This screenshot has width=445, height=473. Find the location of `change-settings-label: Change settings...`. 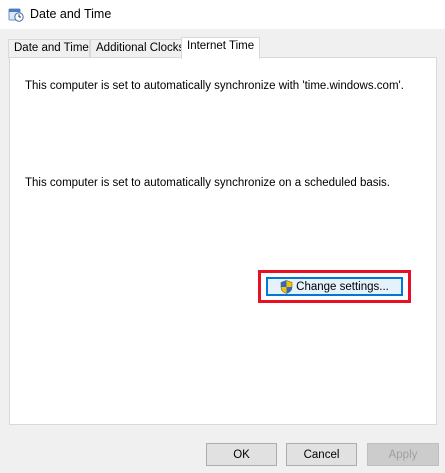

change-settings-label: Change settings... is located at coordinates (342, 286).